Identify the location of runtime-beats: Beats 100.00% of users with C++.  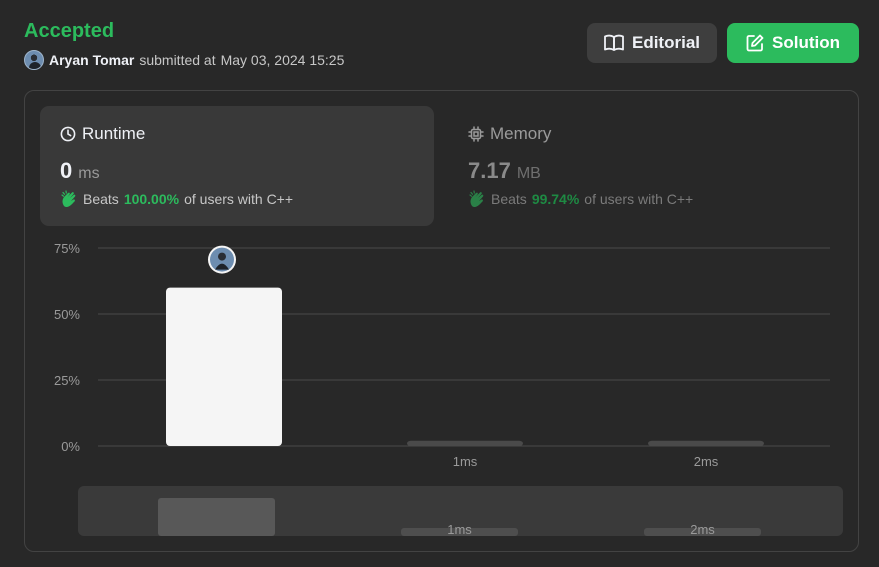
(237, 199).